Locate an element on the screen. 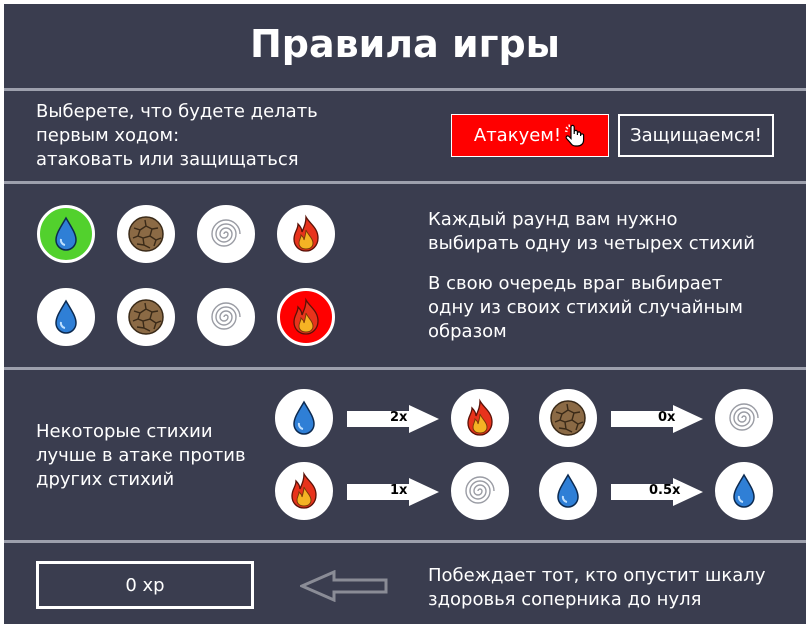  desc-line: образом is located at coordinates (467, 331).